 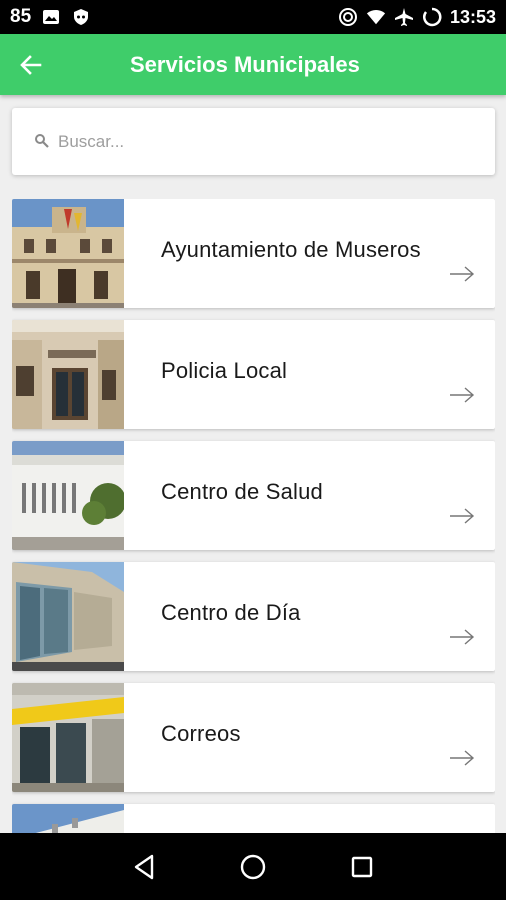 I want to click on app-bar: Servicios Municipales, so click(x=253, y=64).